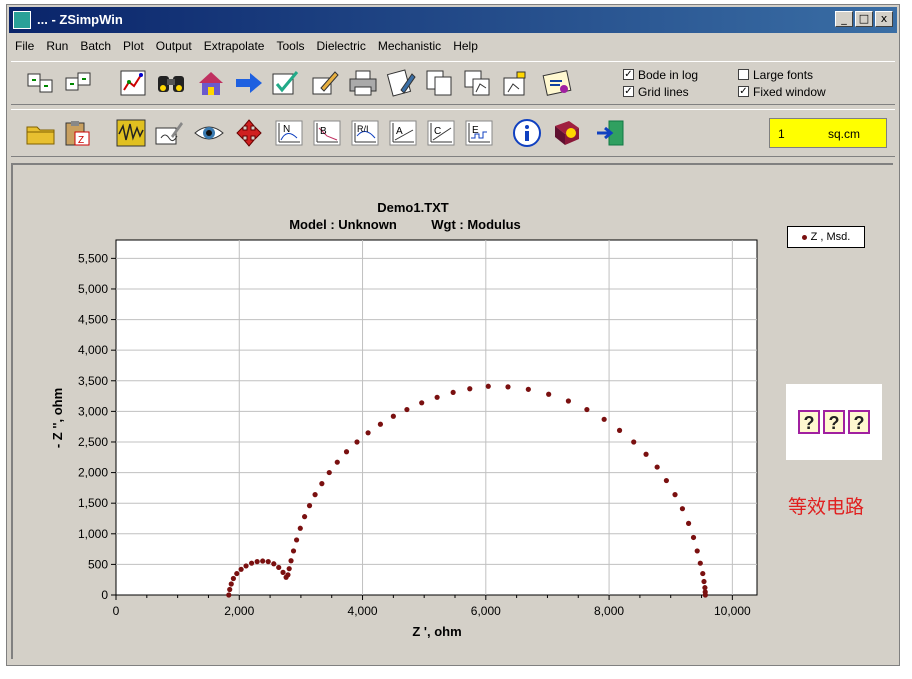 The height and width of the screenshot is (679, 912). Describe the element at coordinates (830, 237) in the screenshot. I see `legend-label: Z , Msd.` at that location.